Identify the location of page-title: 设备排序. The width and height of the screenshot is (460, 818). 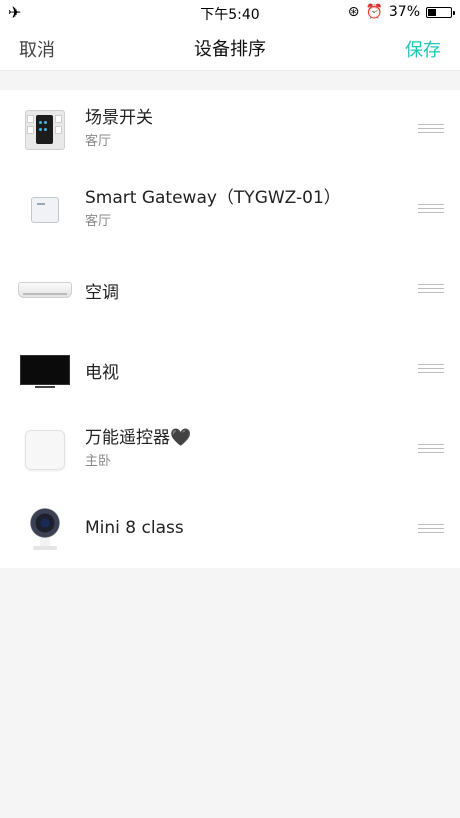
(230, 49).